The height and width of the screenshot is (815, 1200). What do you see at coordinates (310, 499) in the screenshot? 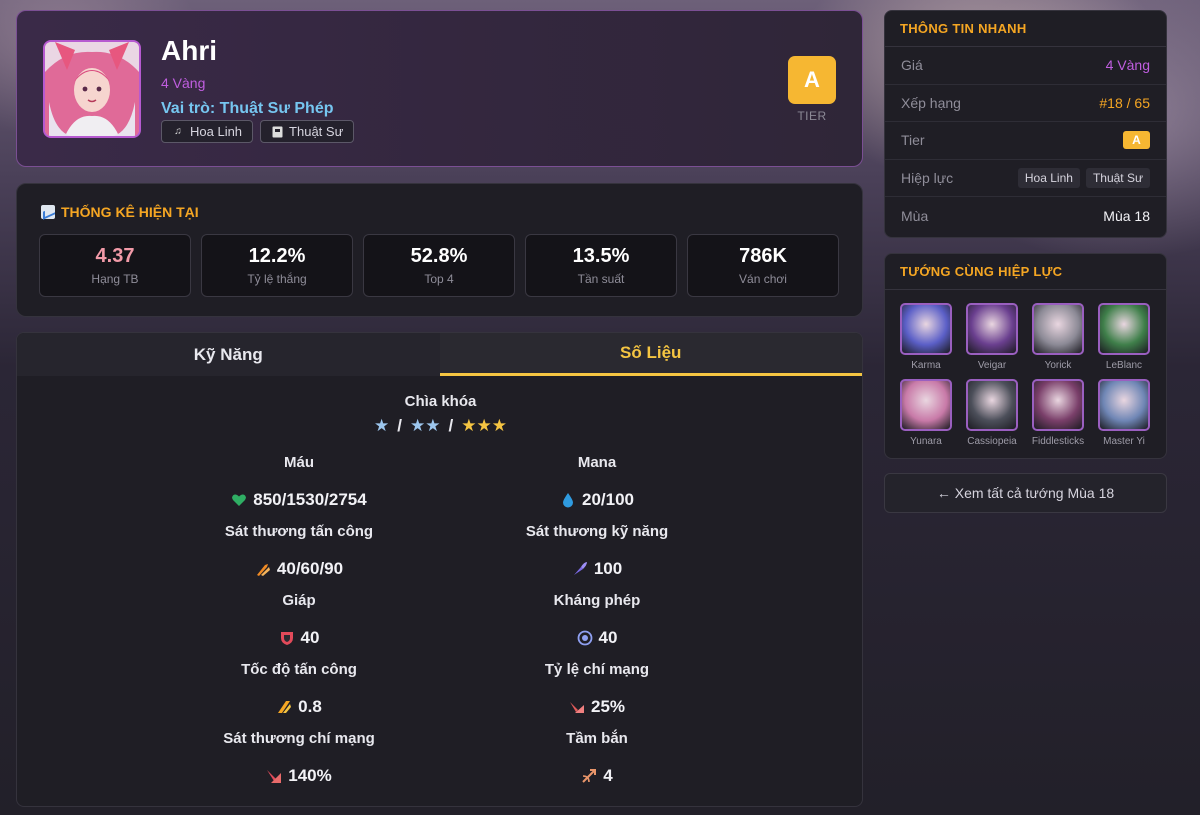
I see `value-text: 850/1530/2754` at bounding box center [310, 499].